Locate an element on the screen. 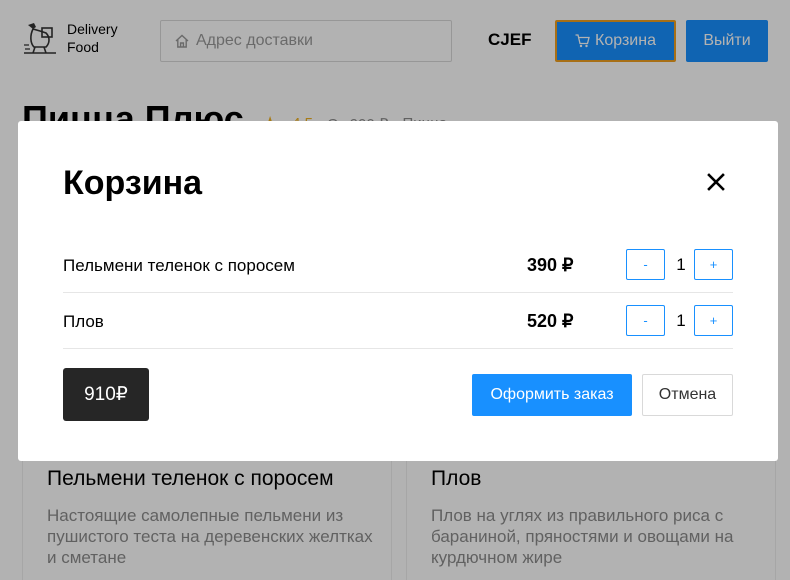 This screenshot has width=790, height=580. close-icon is located at coordinates (716, 182).